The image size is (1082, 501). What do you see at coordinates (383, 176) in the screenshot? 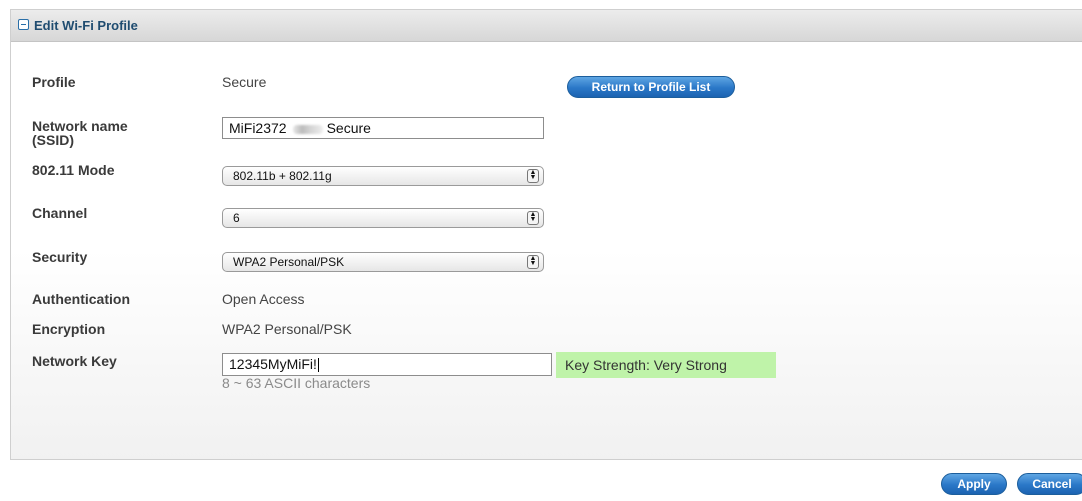
I see `mode-select: 802.11b + 802.11g ▲ ▼` at bounding box center [383, 176].